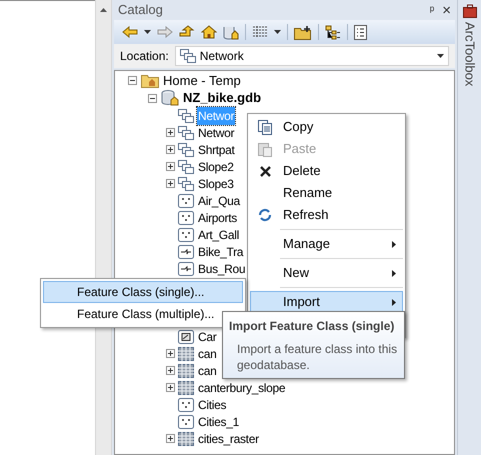  What do you see at coordinates (432, 10) in the screenshot?
I see `pin-button: ᵖ` at bounding box center [432, 10].